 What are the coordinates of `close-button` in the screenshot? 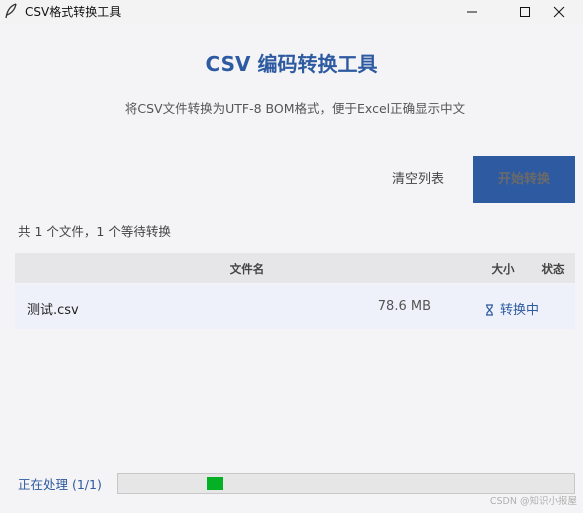 It's located at (560, 12).